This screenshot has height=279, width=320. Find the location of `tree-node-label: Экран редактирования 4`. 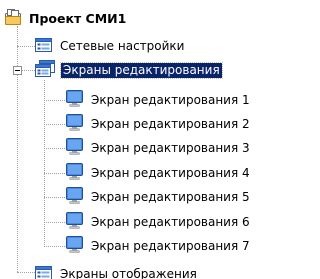

tree-node-label: Экран редактирования 4 is located at coordinates (170, 172).